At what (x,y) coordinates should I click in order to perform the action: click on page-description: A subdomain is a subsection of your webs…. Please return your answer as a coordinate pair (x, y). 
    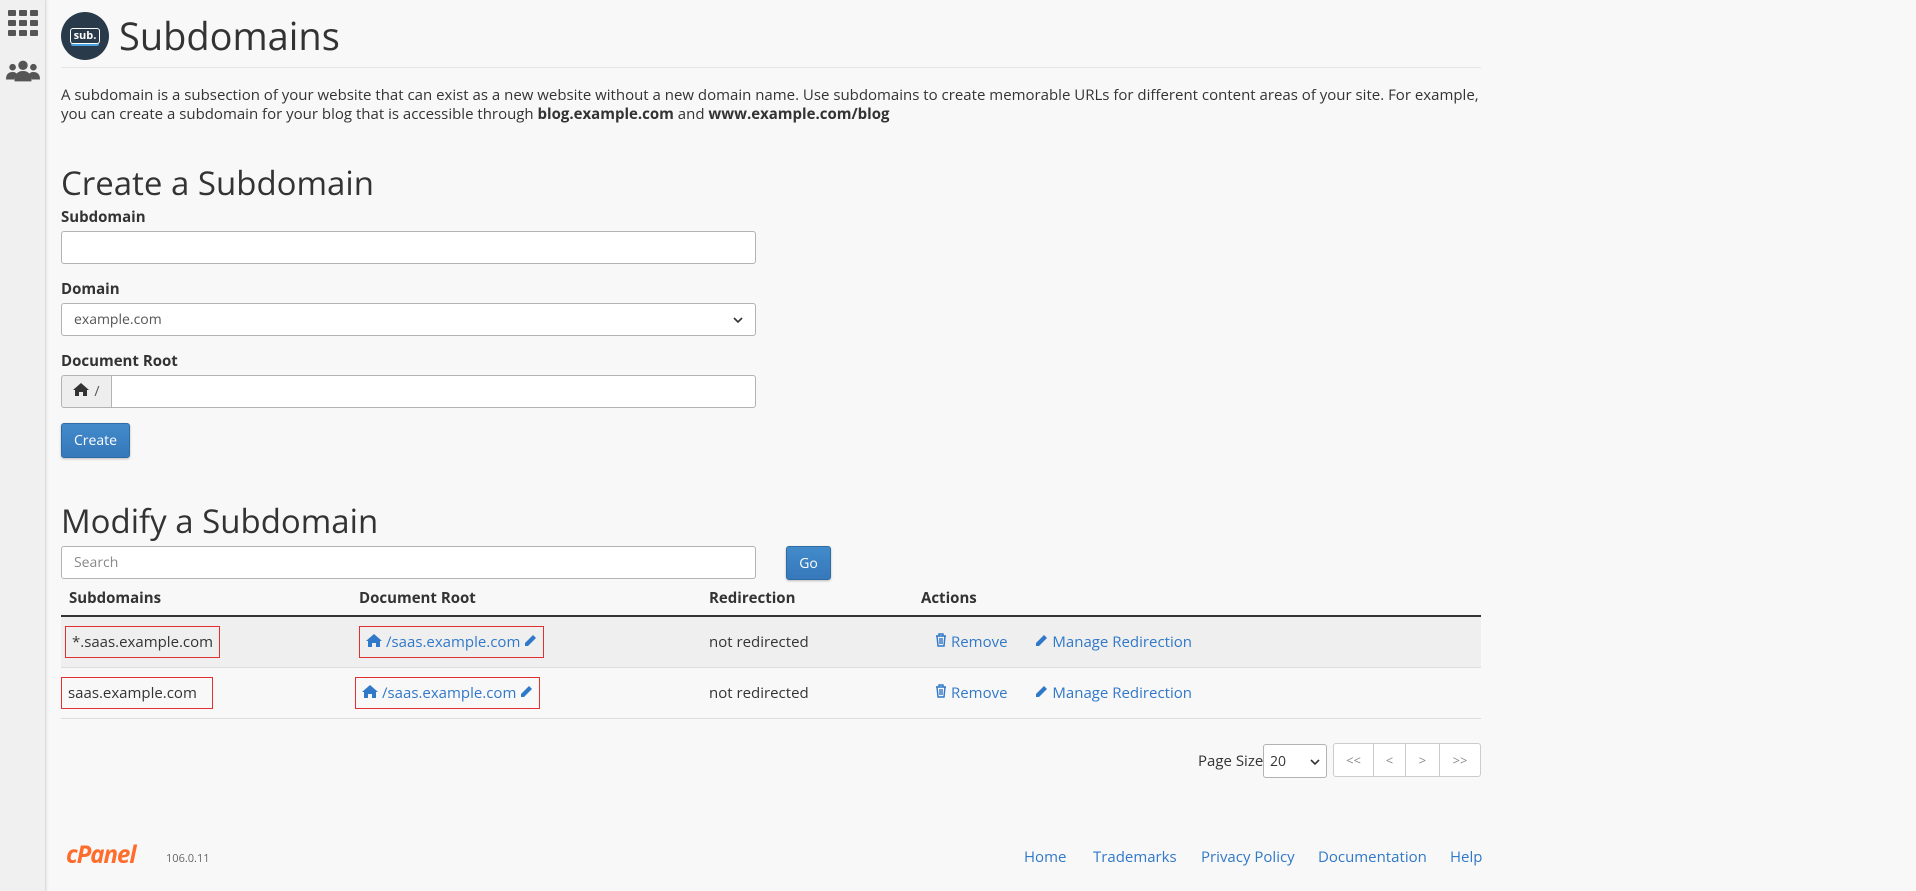
    Looking at the image, I should click on (771, 105).